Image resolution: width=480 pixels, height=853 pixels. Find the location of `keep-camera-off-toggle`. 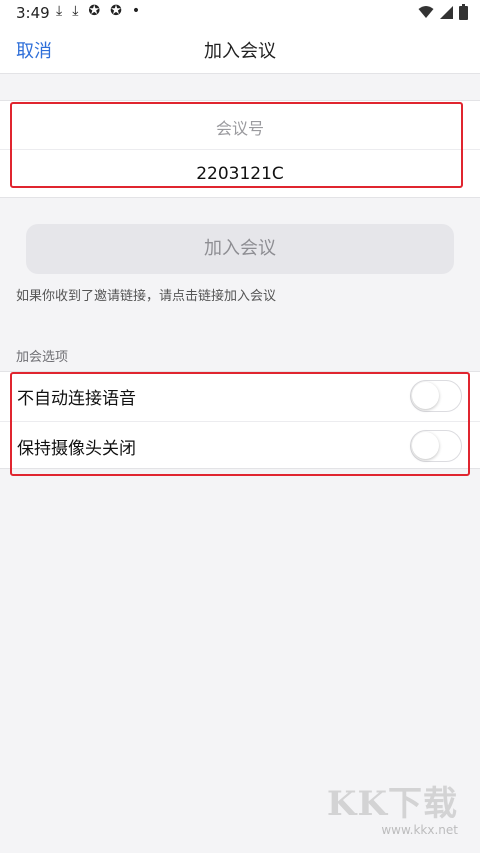

keep-camera-off-toggle is located at coordinates (436, 446).